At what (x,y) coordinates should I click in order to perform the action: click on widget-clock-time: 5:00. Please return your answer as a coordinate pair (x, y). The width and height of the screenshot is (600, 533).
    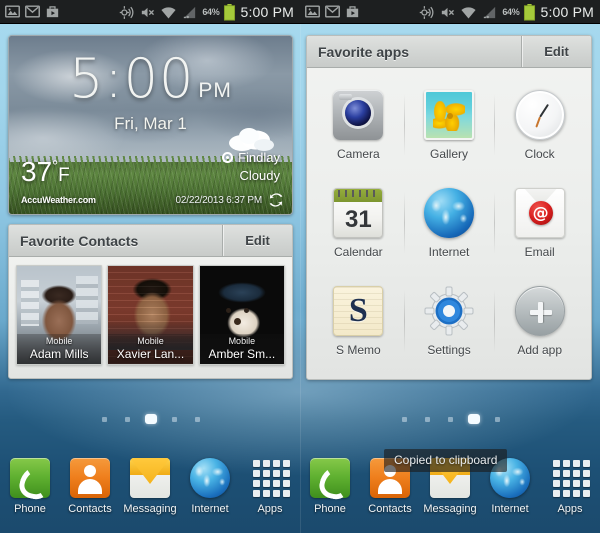
    Looking at the image, I should click on (132, 78).